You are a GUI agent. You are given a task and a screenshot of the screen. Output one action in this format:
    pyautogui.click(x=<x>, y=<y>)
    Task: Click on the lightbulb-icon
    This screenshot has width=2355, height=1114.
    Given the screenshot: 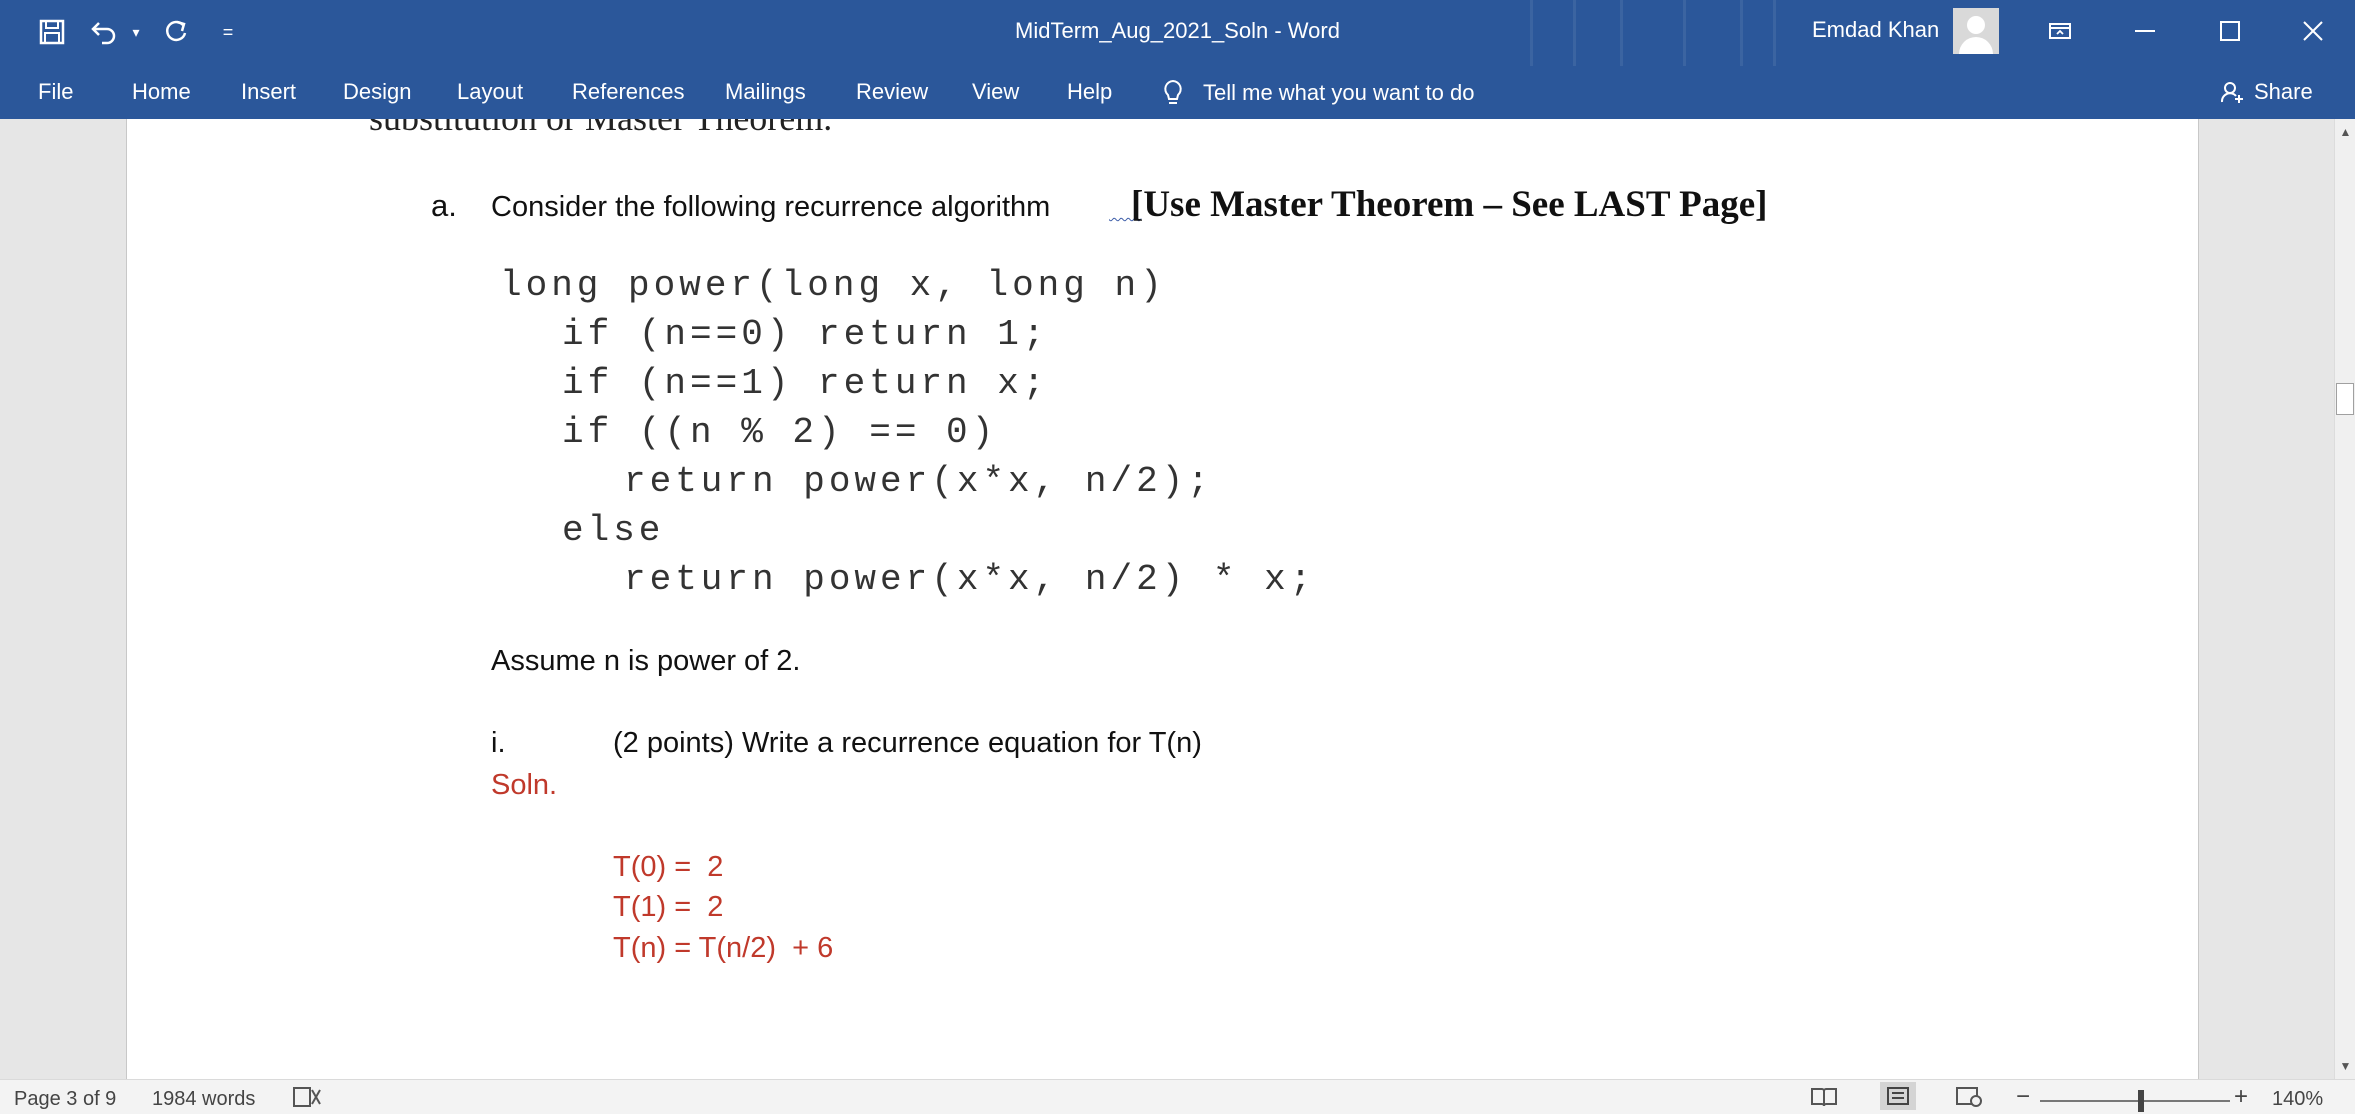 What is the action you would take?
    pyautogui.click(x=1173, y=91)
    